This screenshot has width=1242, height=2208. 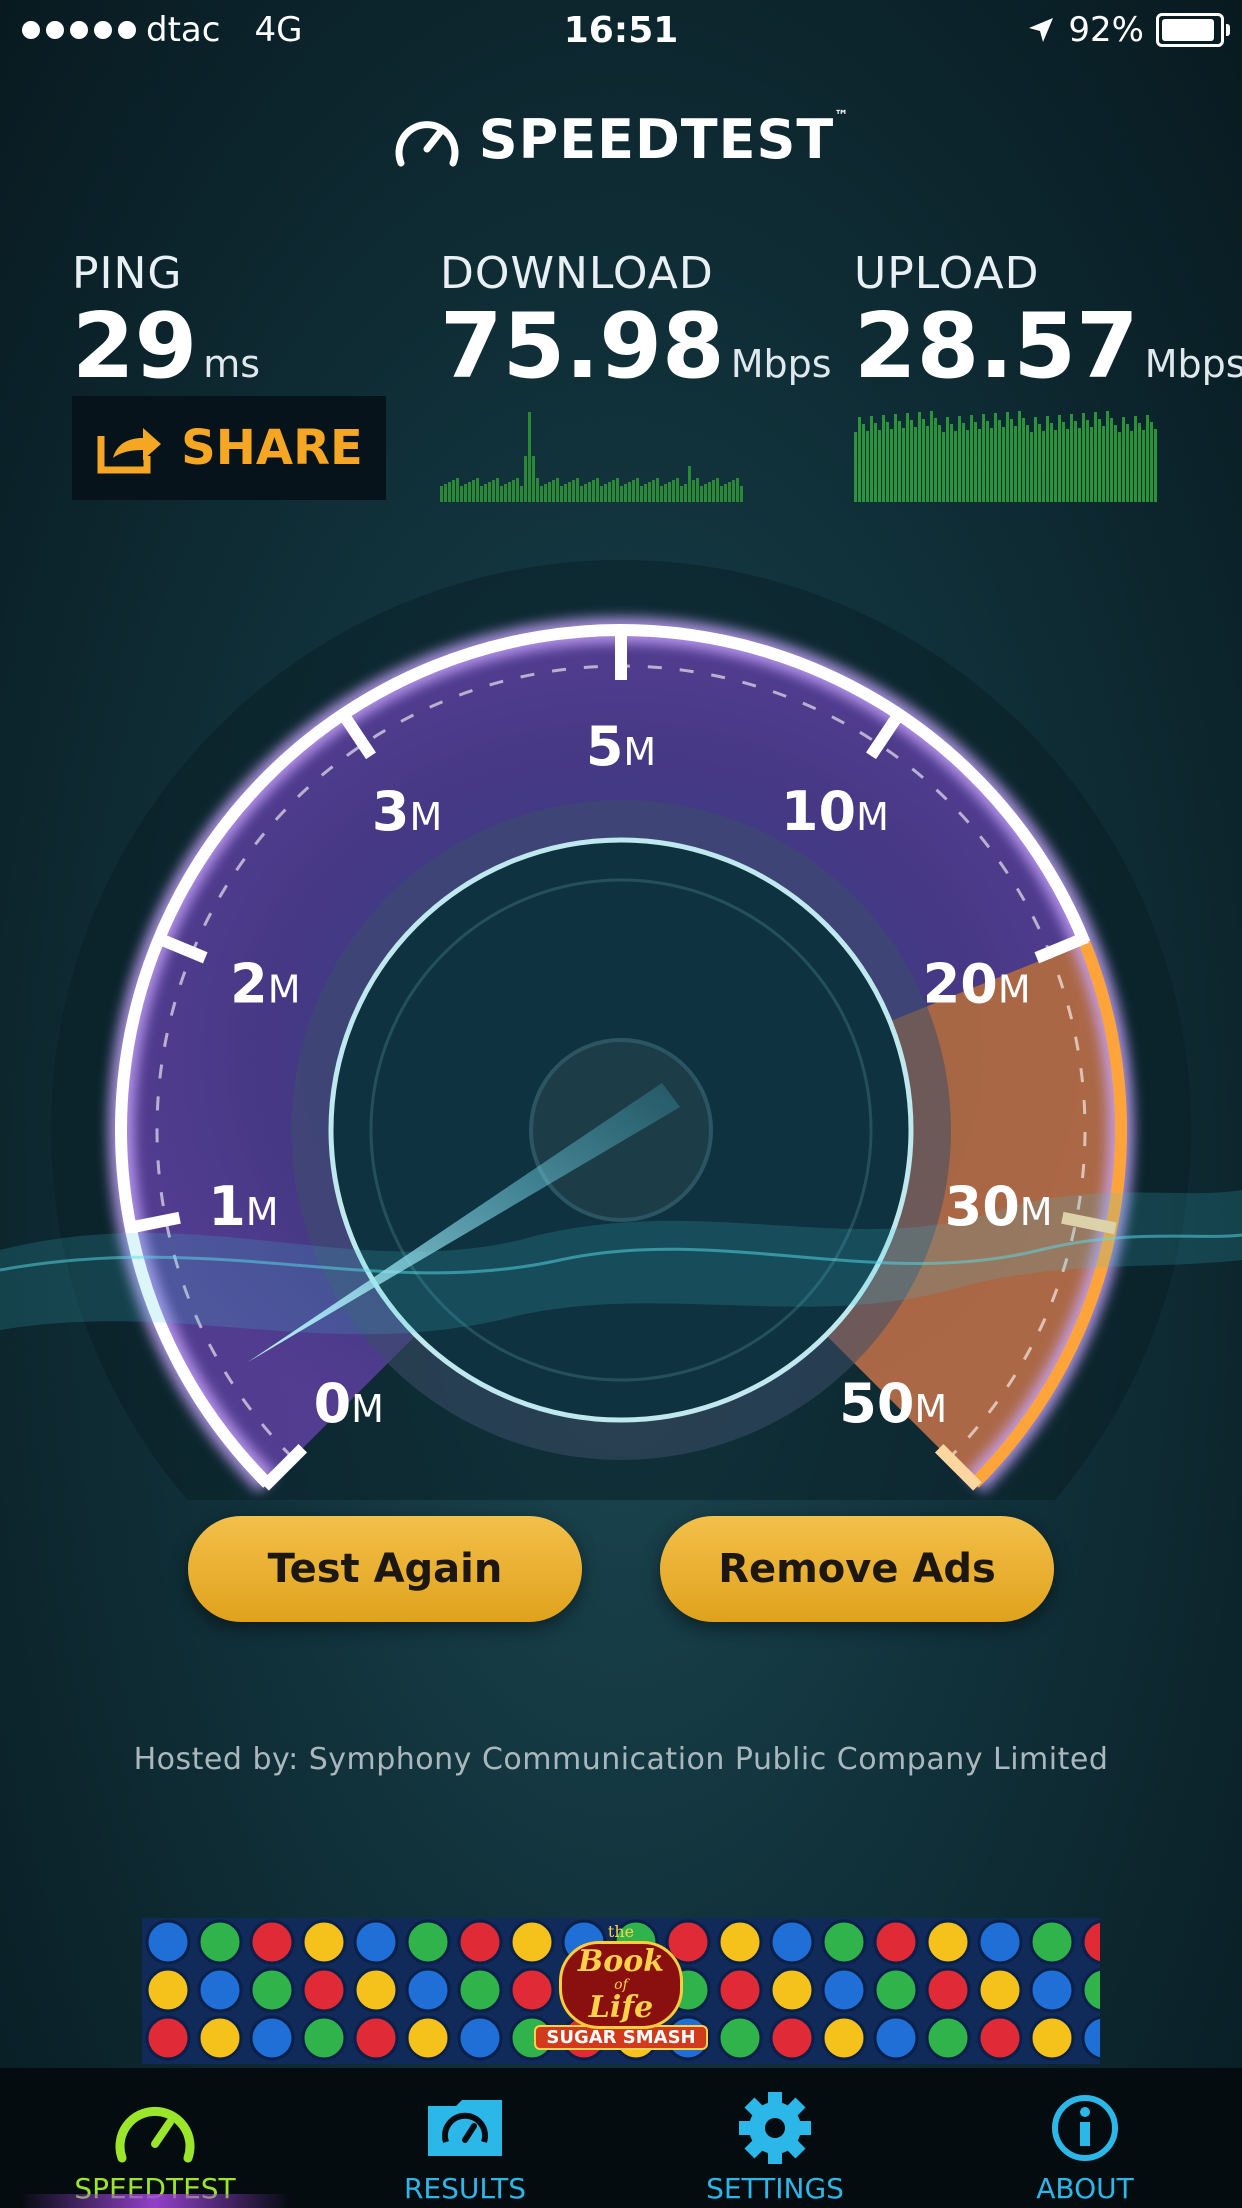 What do you see at coordinates (427, 143) in the screenshot?
I see `speedometer-logo-icon` at bounding box center [427, 143].